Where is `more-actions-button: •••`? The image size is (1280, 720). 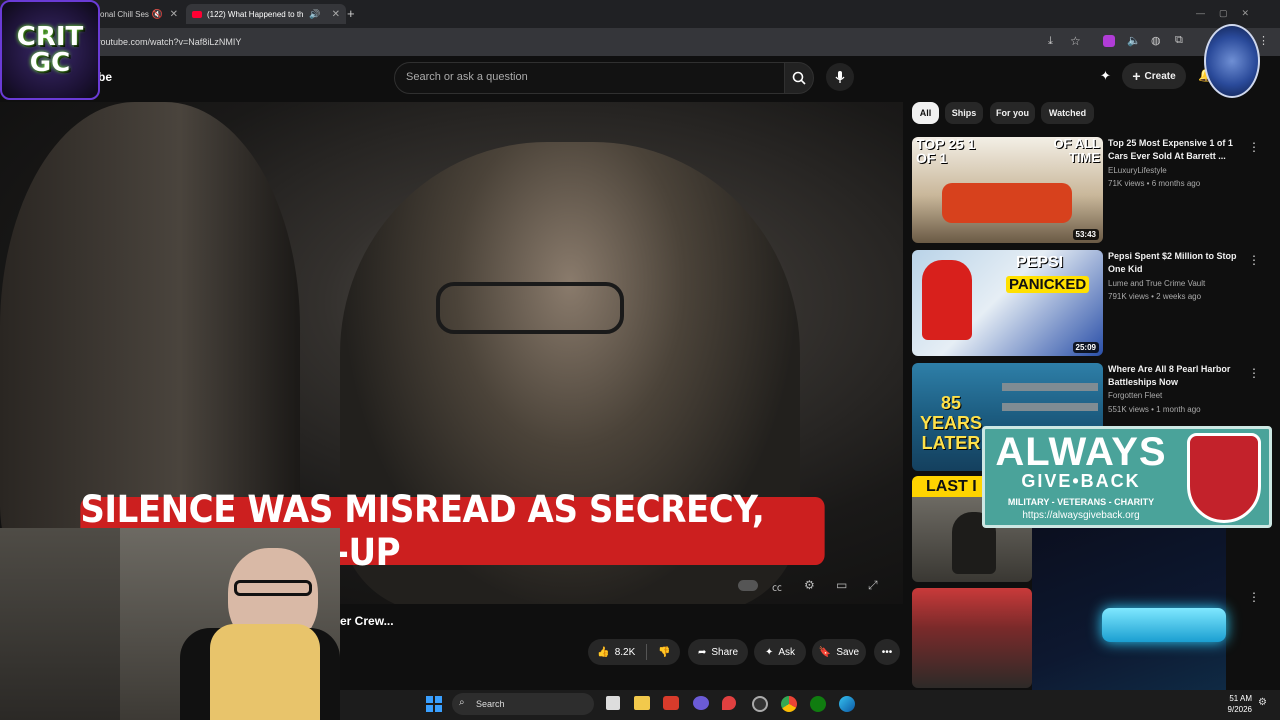
more-actions-button: ••• is located at coordinates (887, 652).